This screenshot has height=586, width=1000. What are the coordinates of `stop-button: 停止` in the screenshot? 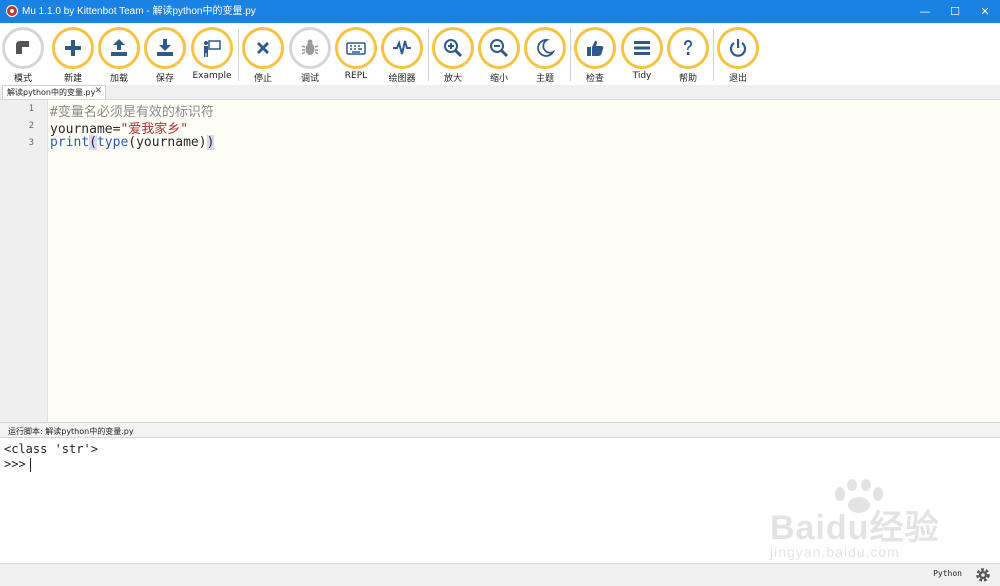 It's located at (263, 55).